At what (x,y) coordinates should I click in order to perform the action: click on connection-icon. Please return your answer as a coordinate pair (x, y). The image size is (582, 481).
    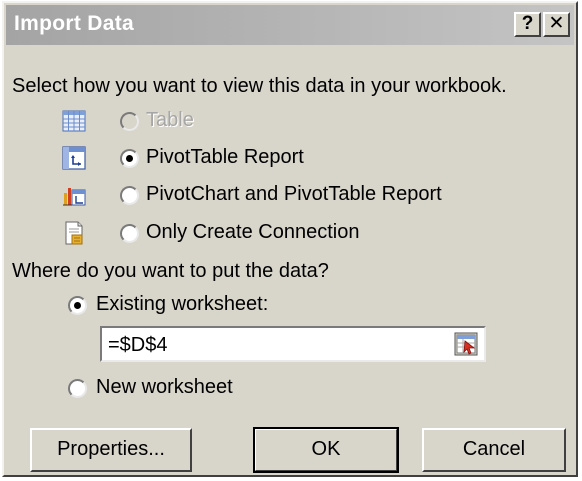
    Looking at the image, I should click on (74, 233).